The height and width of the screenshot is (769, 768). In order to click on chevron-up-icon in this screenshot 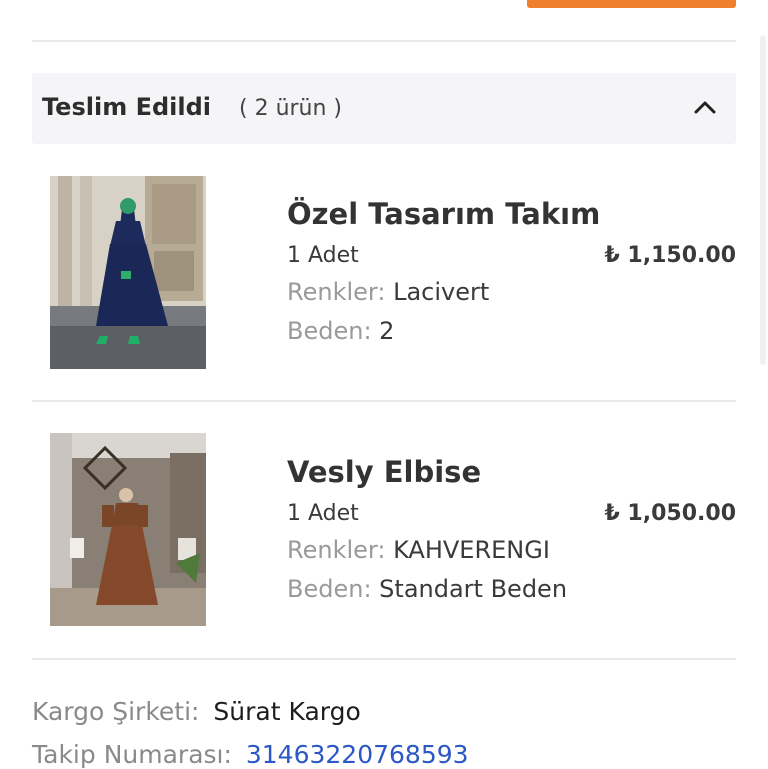, I will do `click(705, 107)`.